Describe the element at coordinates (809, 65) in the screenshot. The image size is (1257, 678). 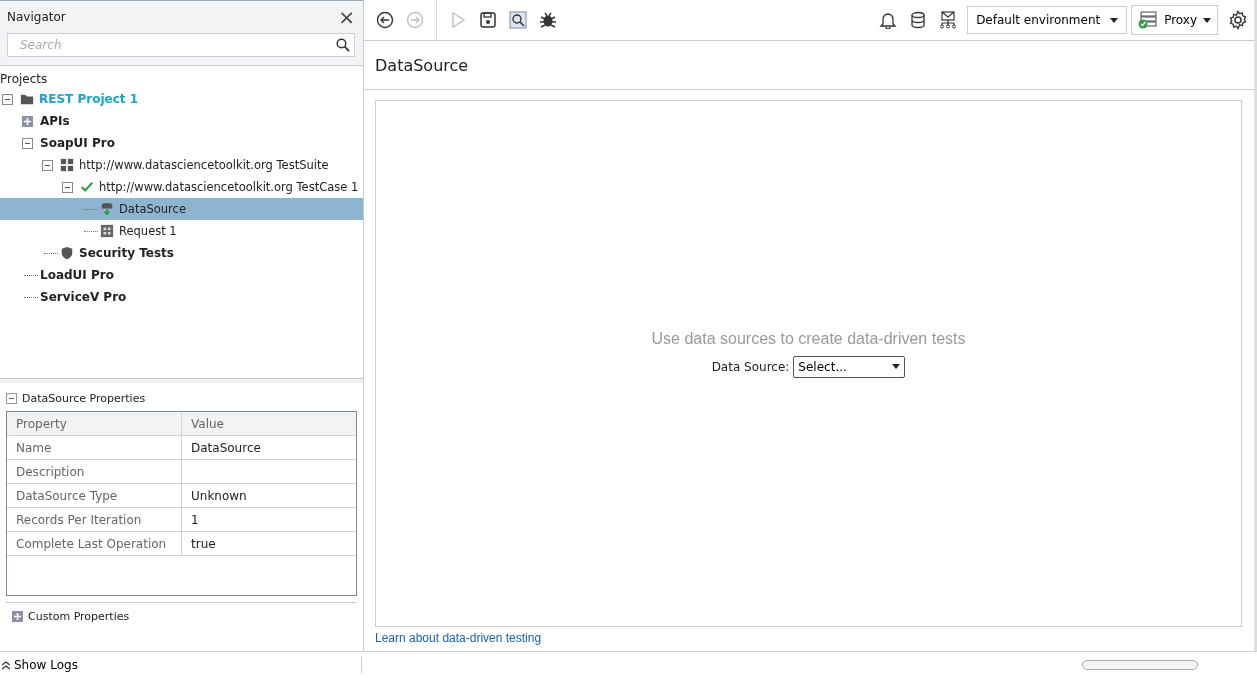
I see `editor-title: DataSource` at that location.